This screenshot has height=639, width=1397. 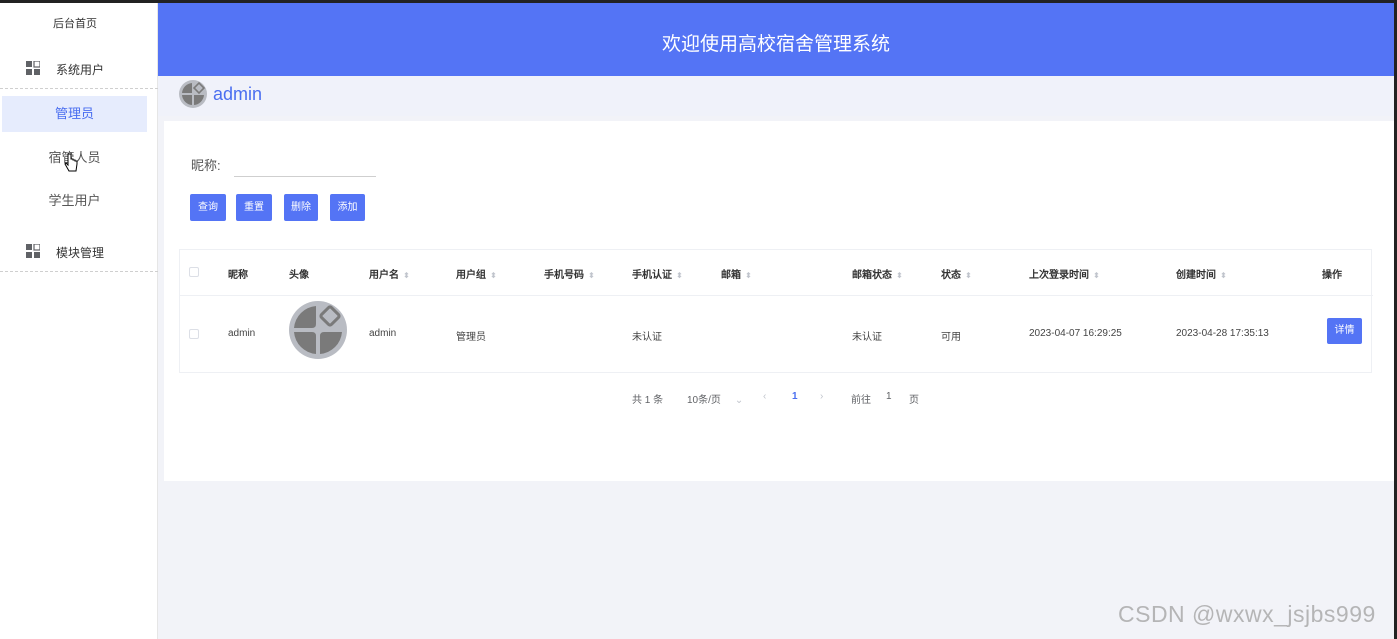 What do you see at coordinates (795, 396) in the screenshot?
I see `page-number-current: 1` at bounding box center [795, 396].